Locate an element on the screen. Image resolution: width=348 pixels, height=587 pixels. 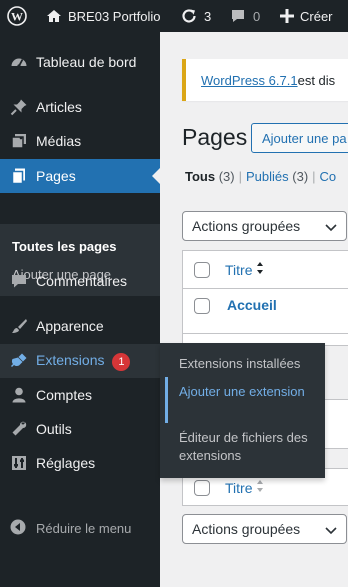
status-filter-links: Tous (3) | Publiés (3) | Co is located at coordinates (260, 176).